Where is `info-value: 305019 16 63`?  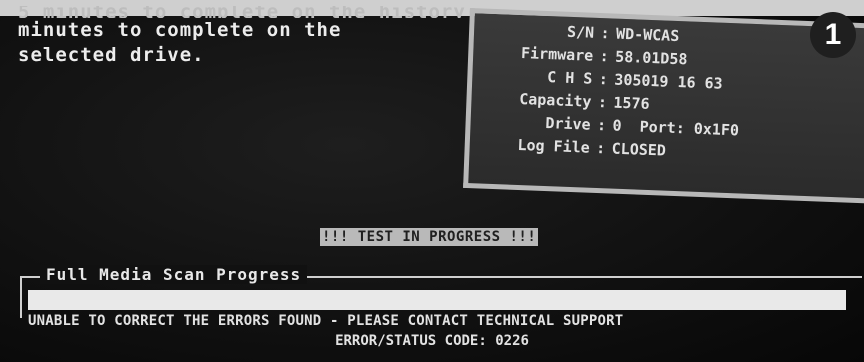
info-value: 305019 16 63 is located at coordinates (668, 81).